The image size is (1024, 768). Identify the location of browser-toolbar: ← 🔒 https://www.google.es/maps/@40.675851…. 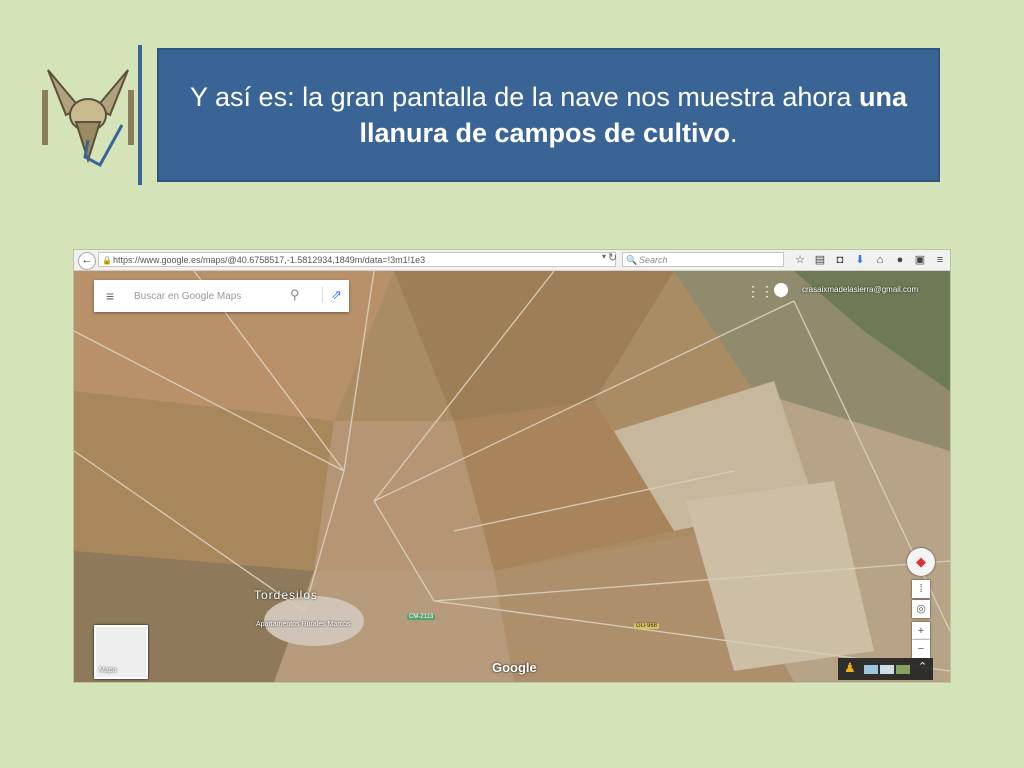
(512, 260).